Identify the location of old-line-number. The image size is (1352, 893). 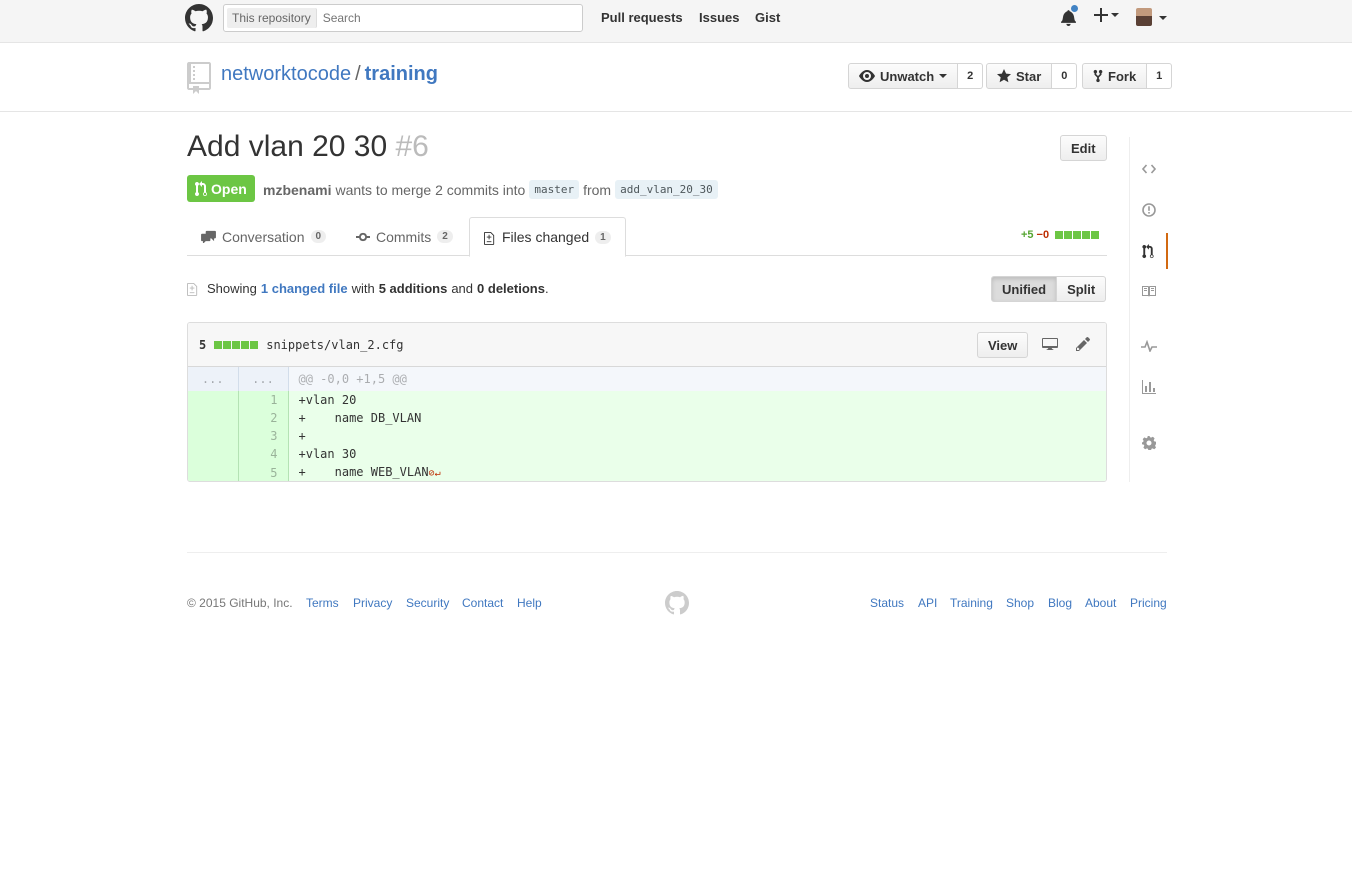
(213, 472).